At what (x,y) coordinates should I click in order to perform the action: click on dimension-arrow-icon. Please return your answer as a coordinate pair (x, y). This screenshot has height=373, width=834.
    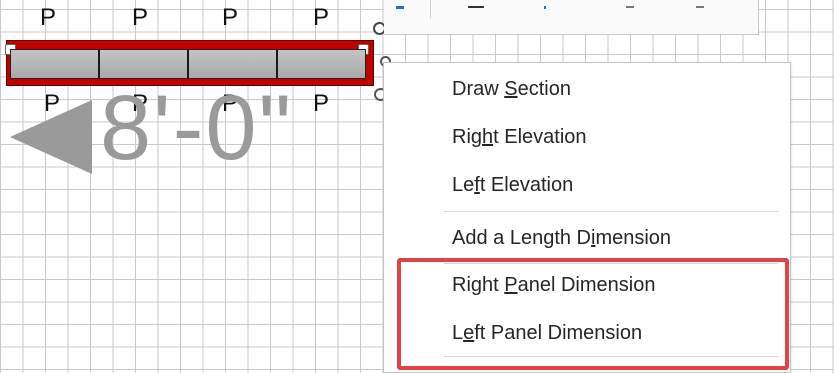
    Looking at the image, I should click on (51, 137).